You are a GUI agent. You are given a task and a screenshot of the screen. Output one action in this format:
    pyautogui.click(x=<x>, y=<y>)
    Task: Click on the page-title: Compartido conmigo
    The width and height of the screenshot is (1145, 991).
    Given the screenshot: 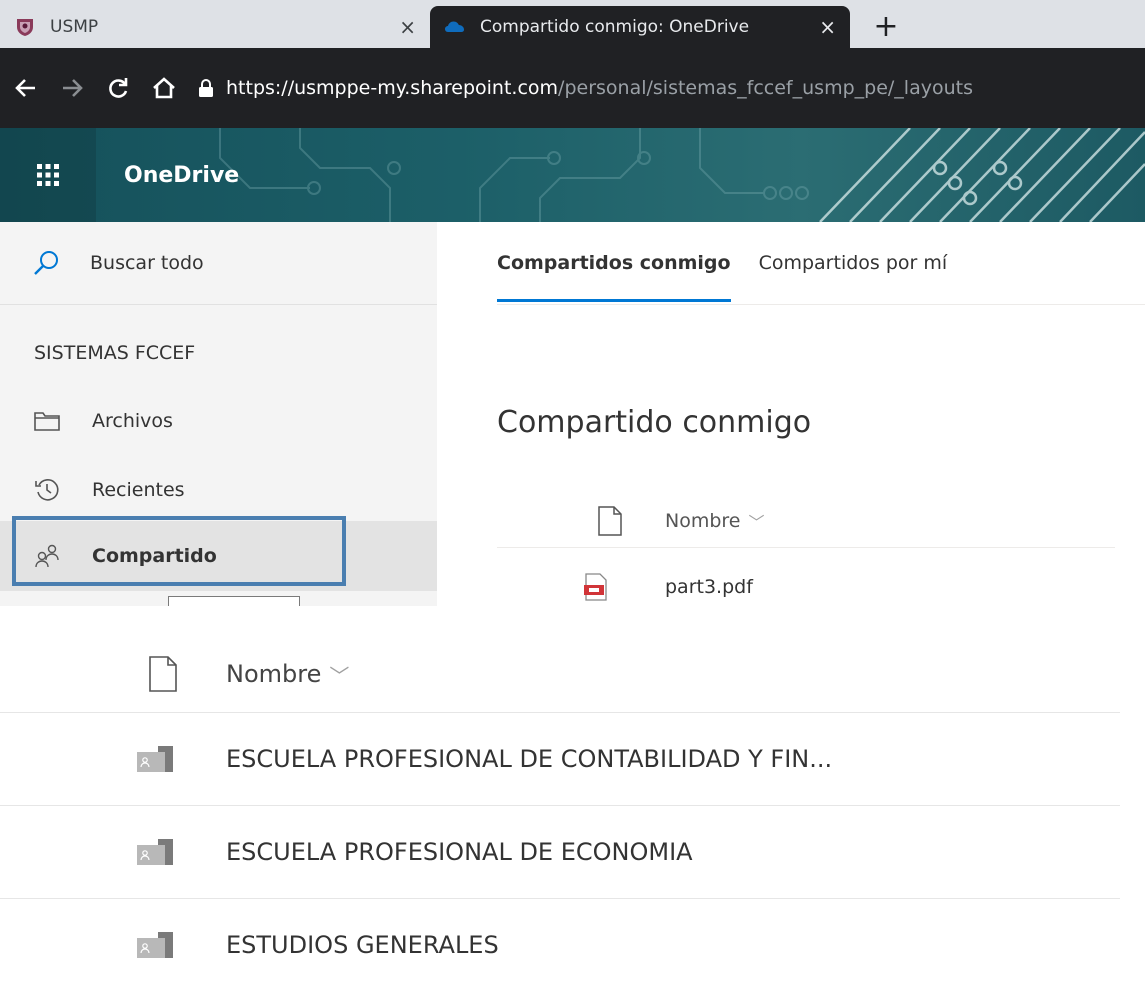 What is the action you would take?
    pyautogui.click(x=654, y=422)
    